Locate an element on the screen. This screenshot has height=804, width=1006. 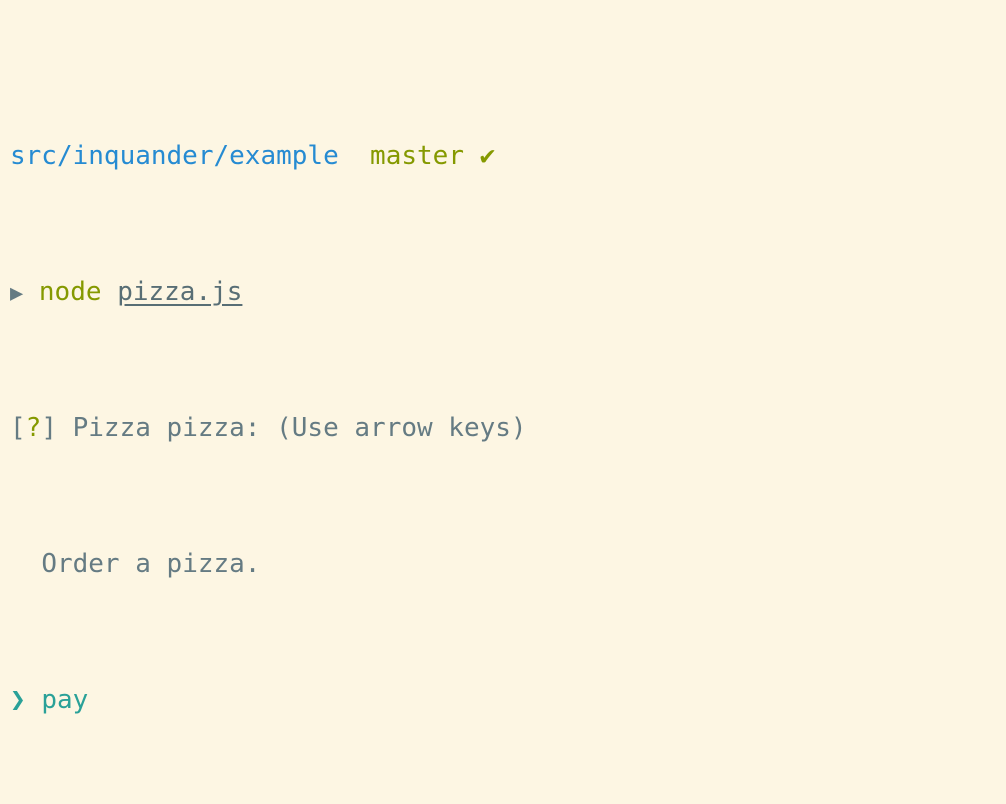
choice-item-pay: ❯ pay is located at coordinates (508, 700).